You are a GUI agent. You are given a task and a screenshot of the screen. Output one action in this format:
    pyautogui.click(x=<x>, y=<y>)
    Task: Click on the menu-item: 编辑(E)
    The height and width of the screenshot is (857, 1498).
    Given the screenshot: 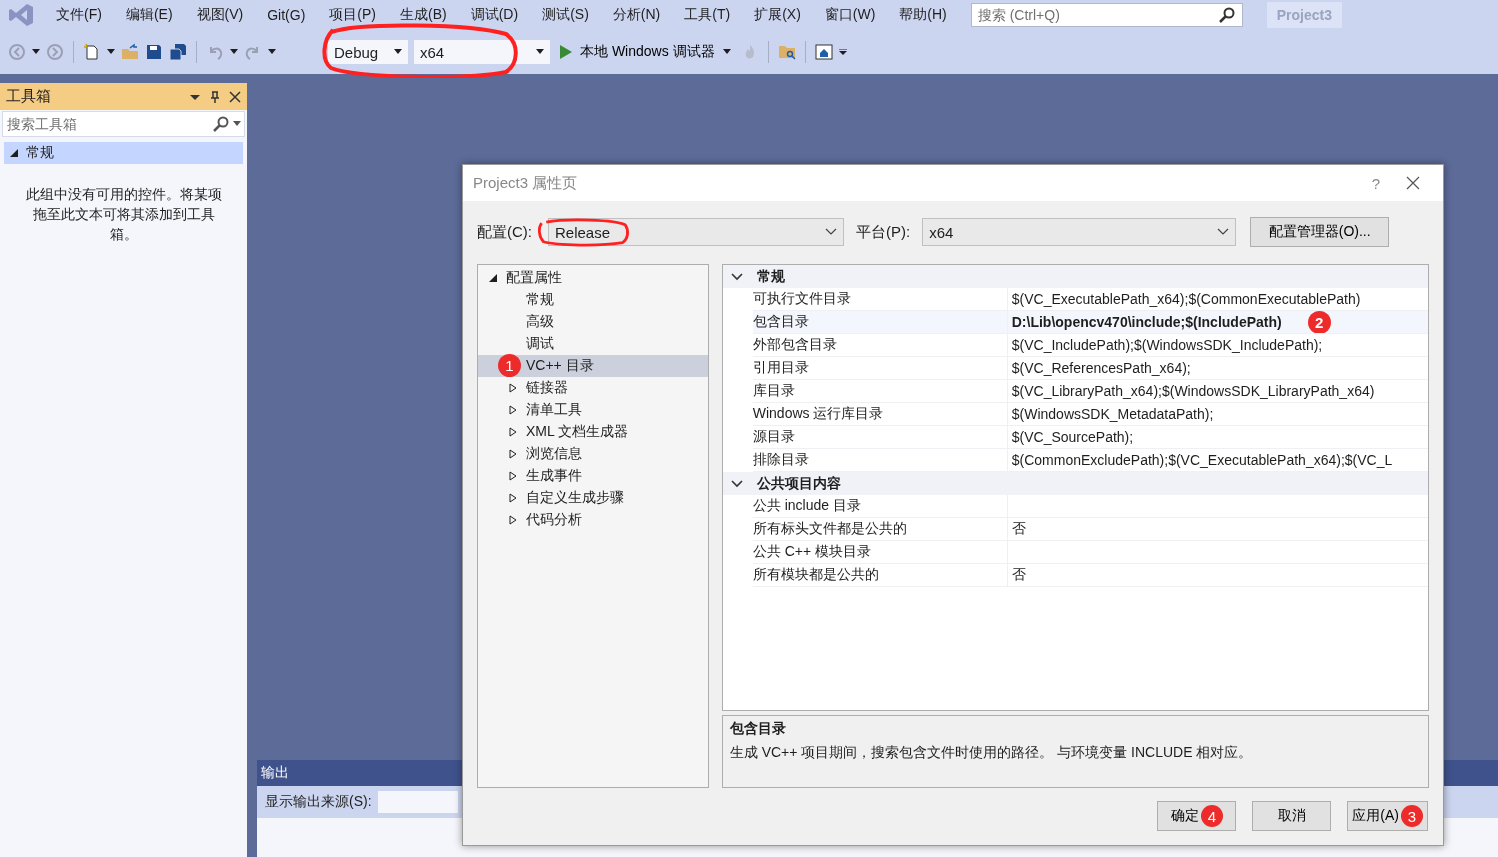 What is the action you would take?
    pyautogui.click(x=149, y=15)
    